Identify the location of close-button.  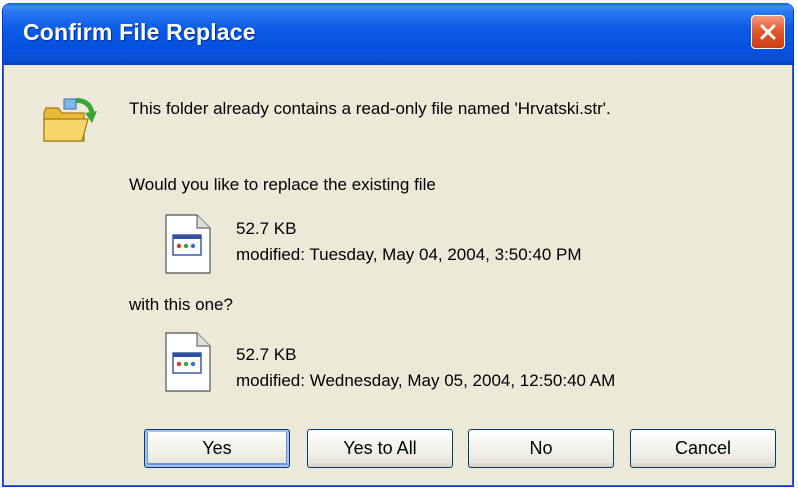
(768, 32).